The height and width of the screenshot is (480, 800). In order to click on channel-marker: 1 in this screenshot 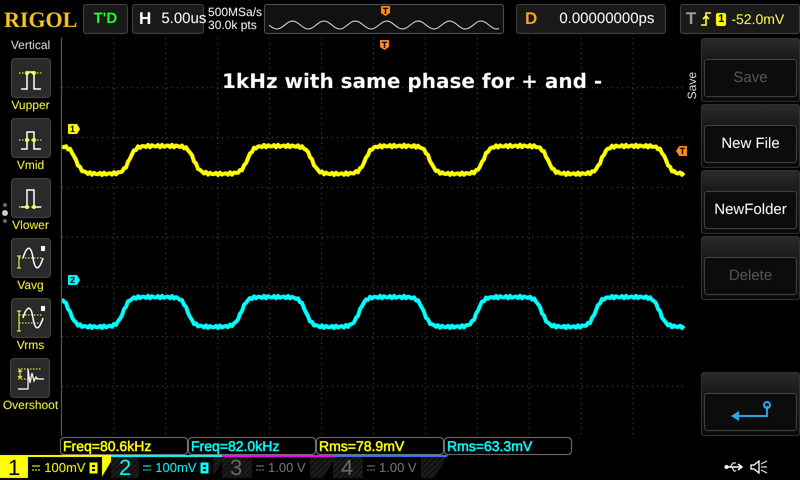, I will do `click(74, 129)`.